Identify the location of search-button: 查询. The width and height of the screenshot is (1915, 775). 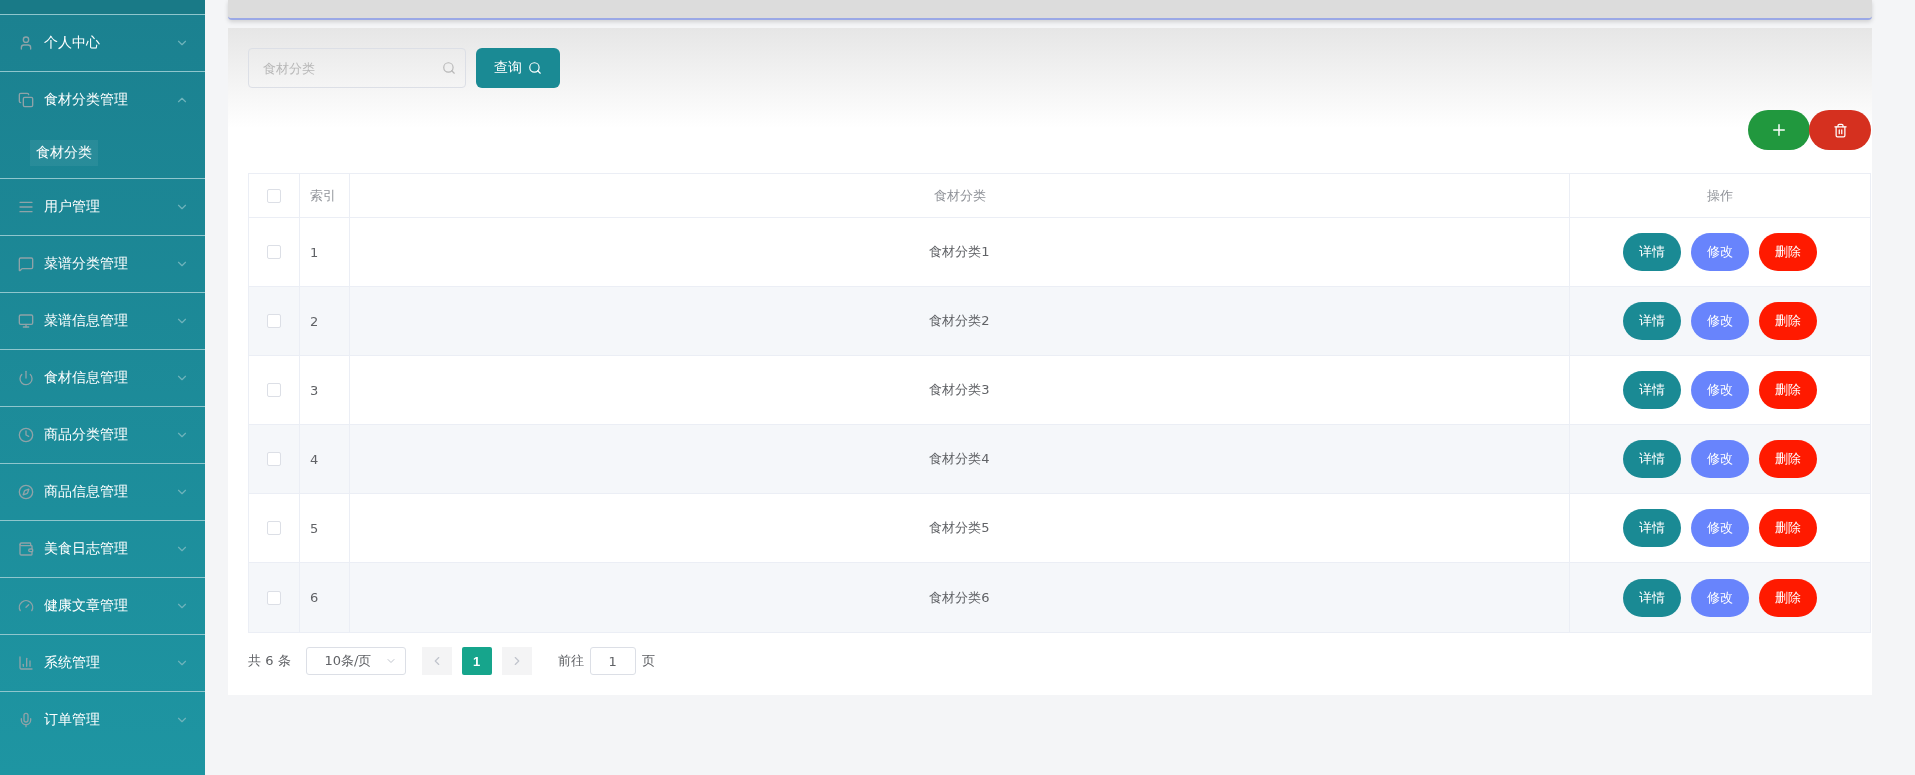
(518, 68).